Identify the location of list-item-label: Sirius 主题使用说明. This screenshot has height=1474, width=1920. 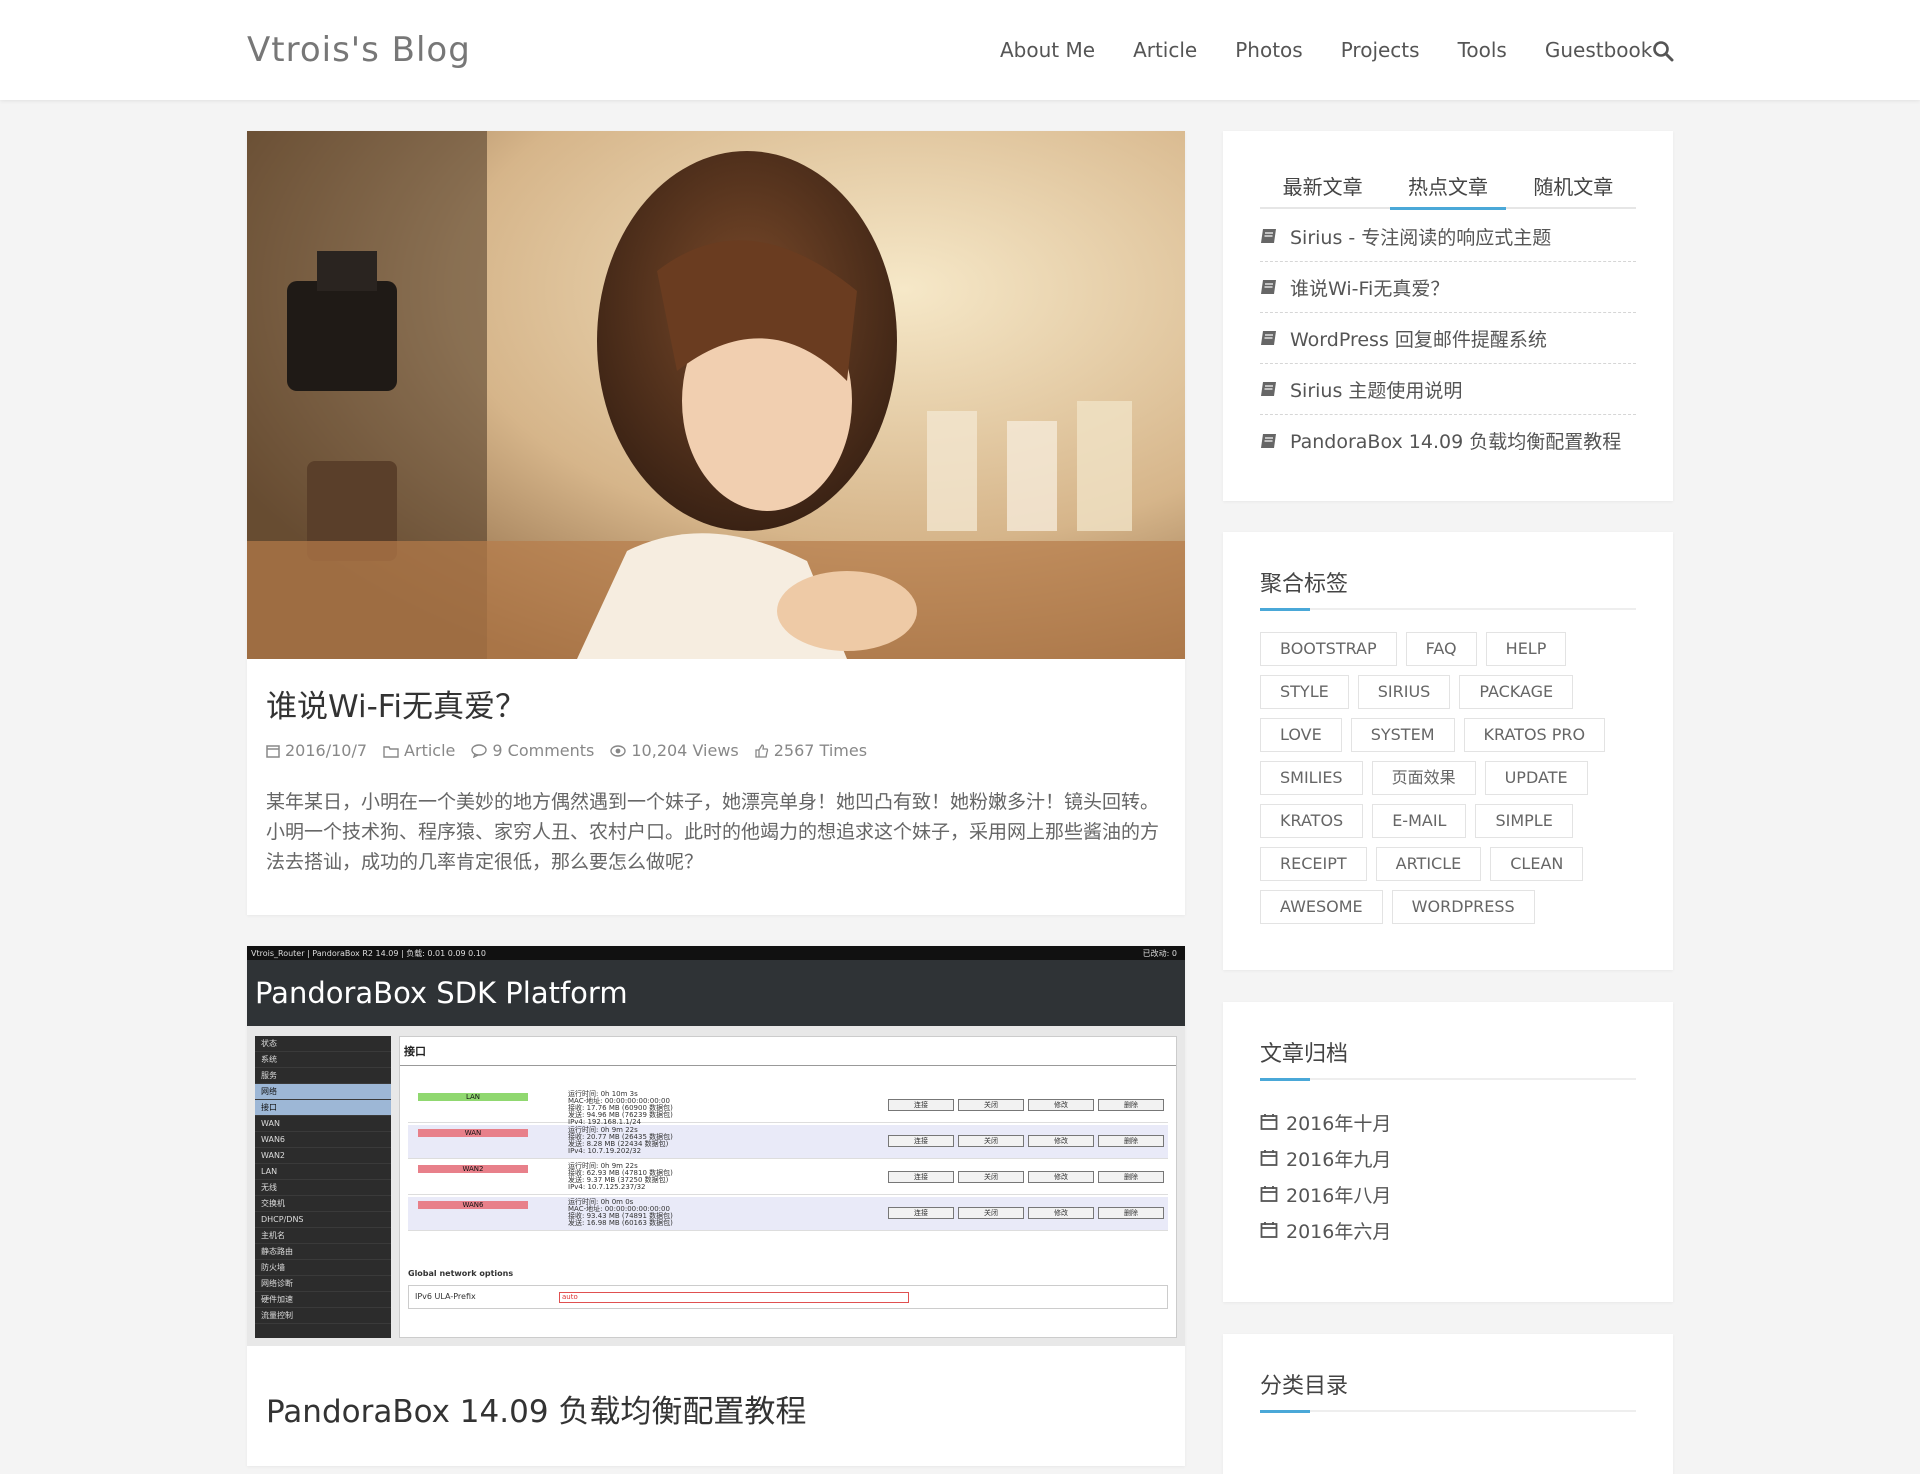
(1376, 389).